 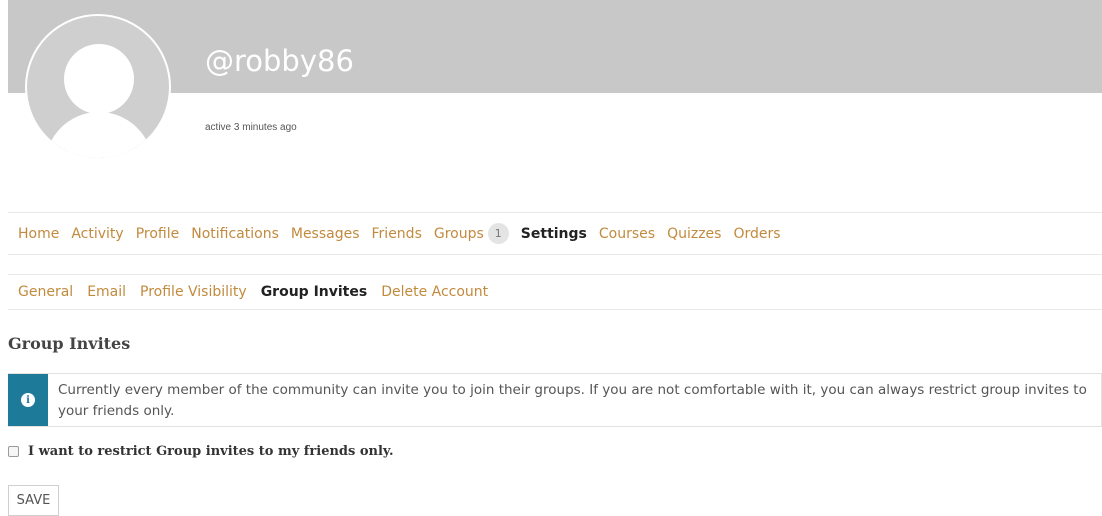 What do you see at coordinates (193, 292) in the screenshot?
I see `subnav-item-profile-visibility: Profile Visibility` at bounding box center [193, 292].